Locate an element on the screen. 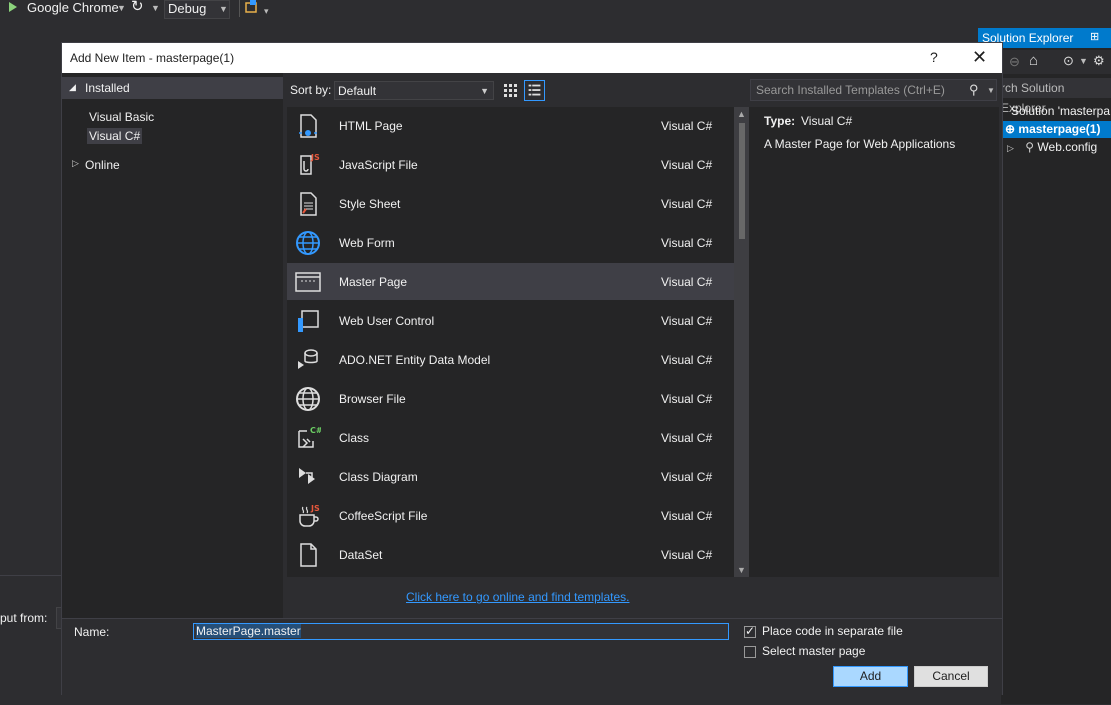 This screenshot has width=1111, height=705. template-row: Class Diagram Visual C# is located at coordinates (510, 476).